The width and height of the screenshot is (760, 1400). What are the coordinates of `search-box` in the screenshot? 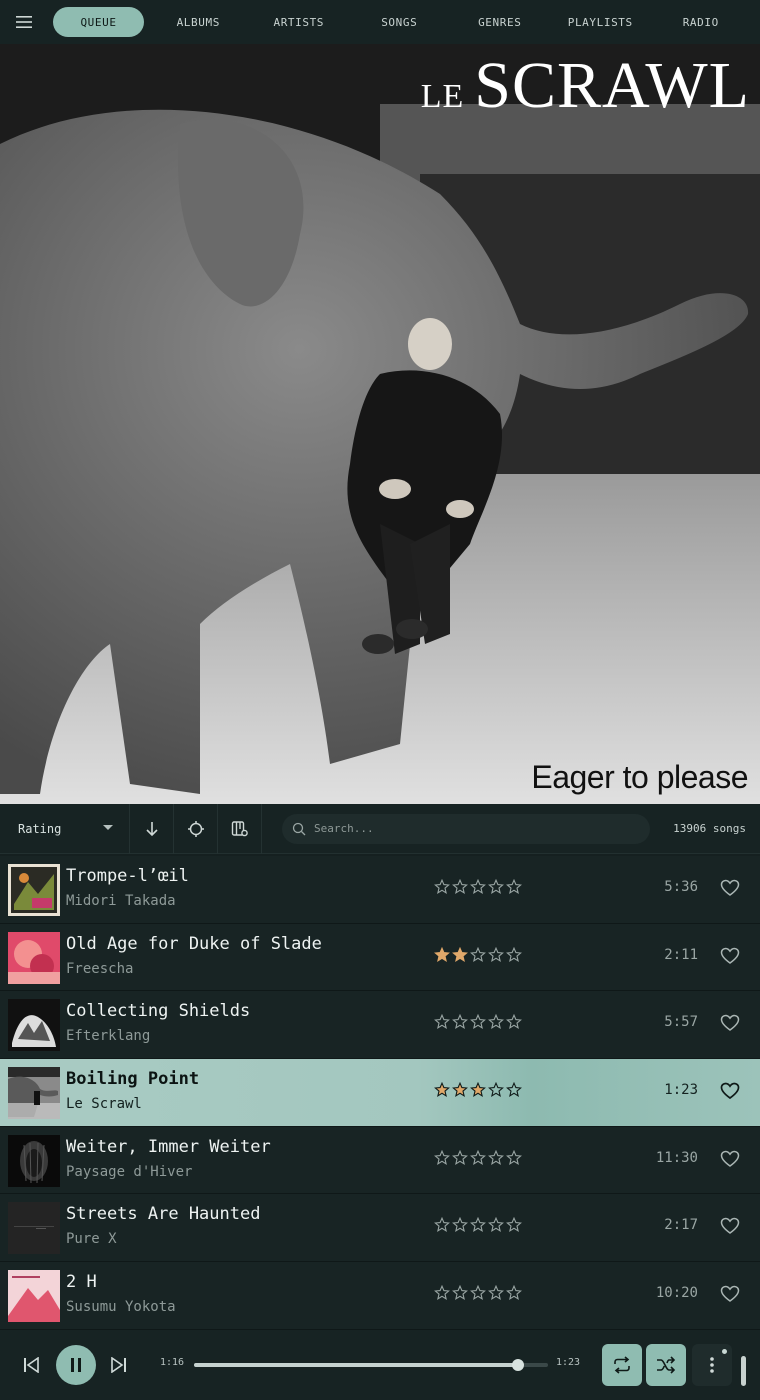 It's located at (466, 828).